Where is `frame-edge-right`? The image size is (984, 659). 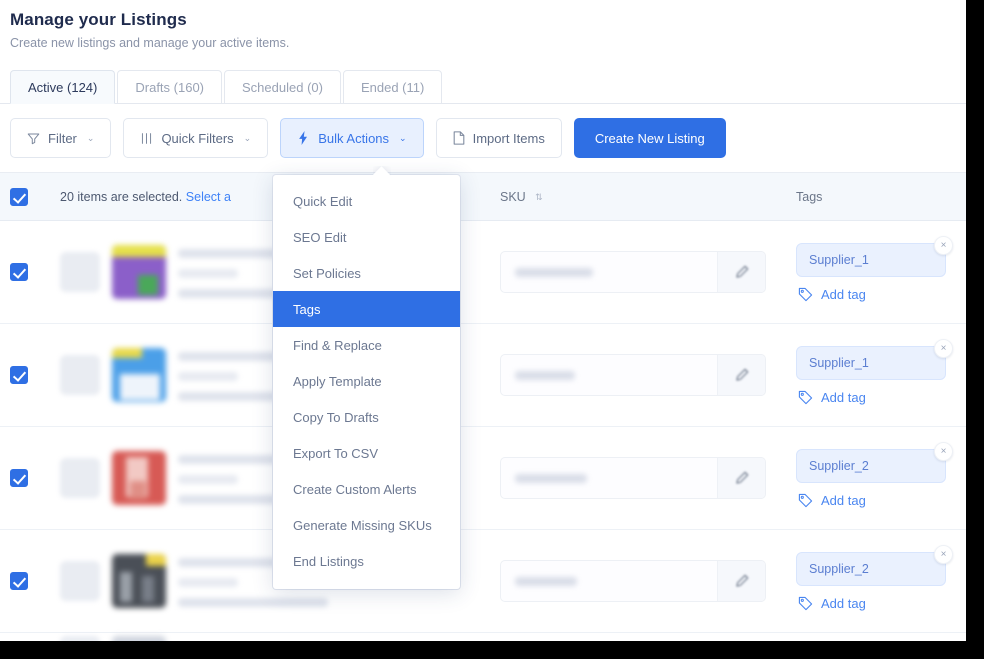
frame-edge-right is located at coordinates (975, 329).